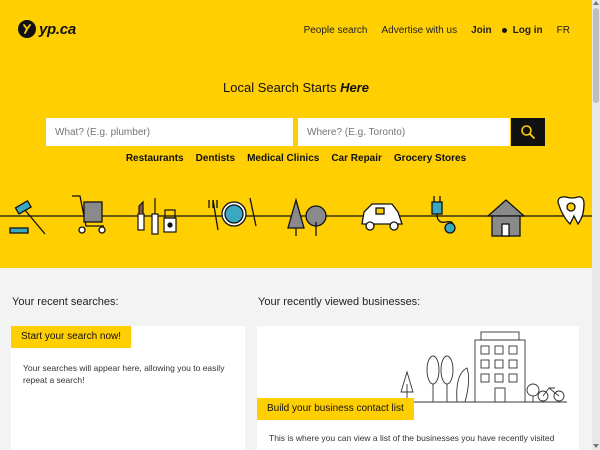 This screenshot has height=450, width=600. Describe the element at coordinates (596, 3) in the screenshot. I see `scroll-up-arrow-icon` at that location.